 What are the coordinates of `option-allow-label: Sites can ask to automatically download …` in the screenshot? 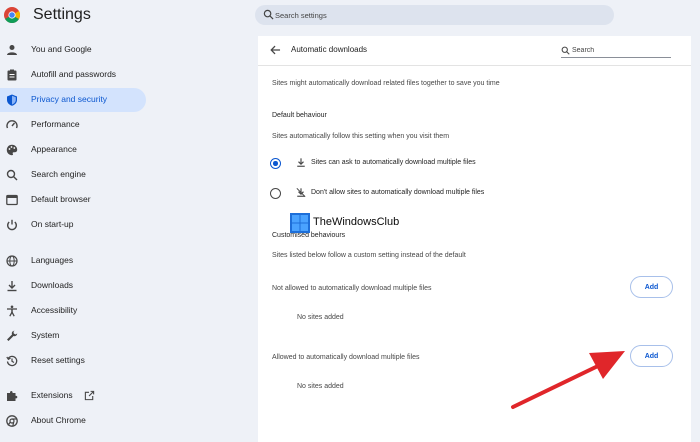 It's located at (393, 162).